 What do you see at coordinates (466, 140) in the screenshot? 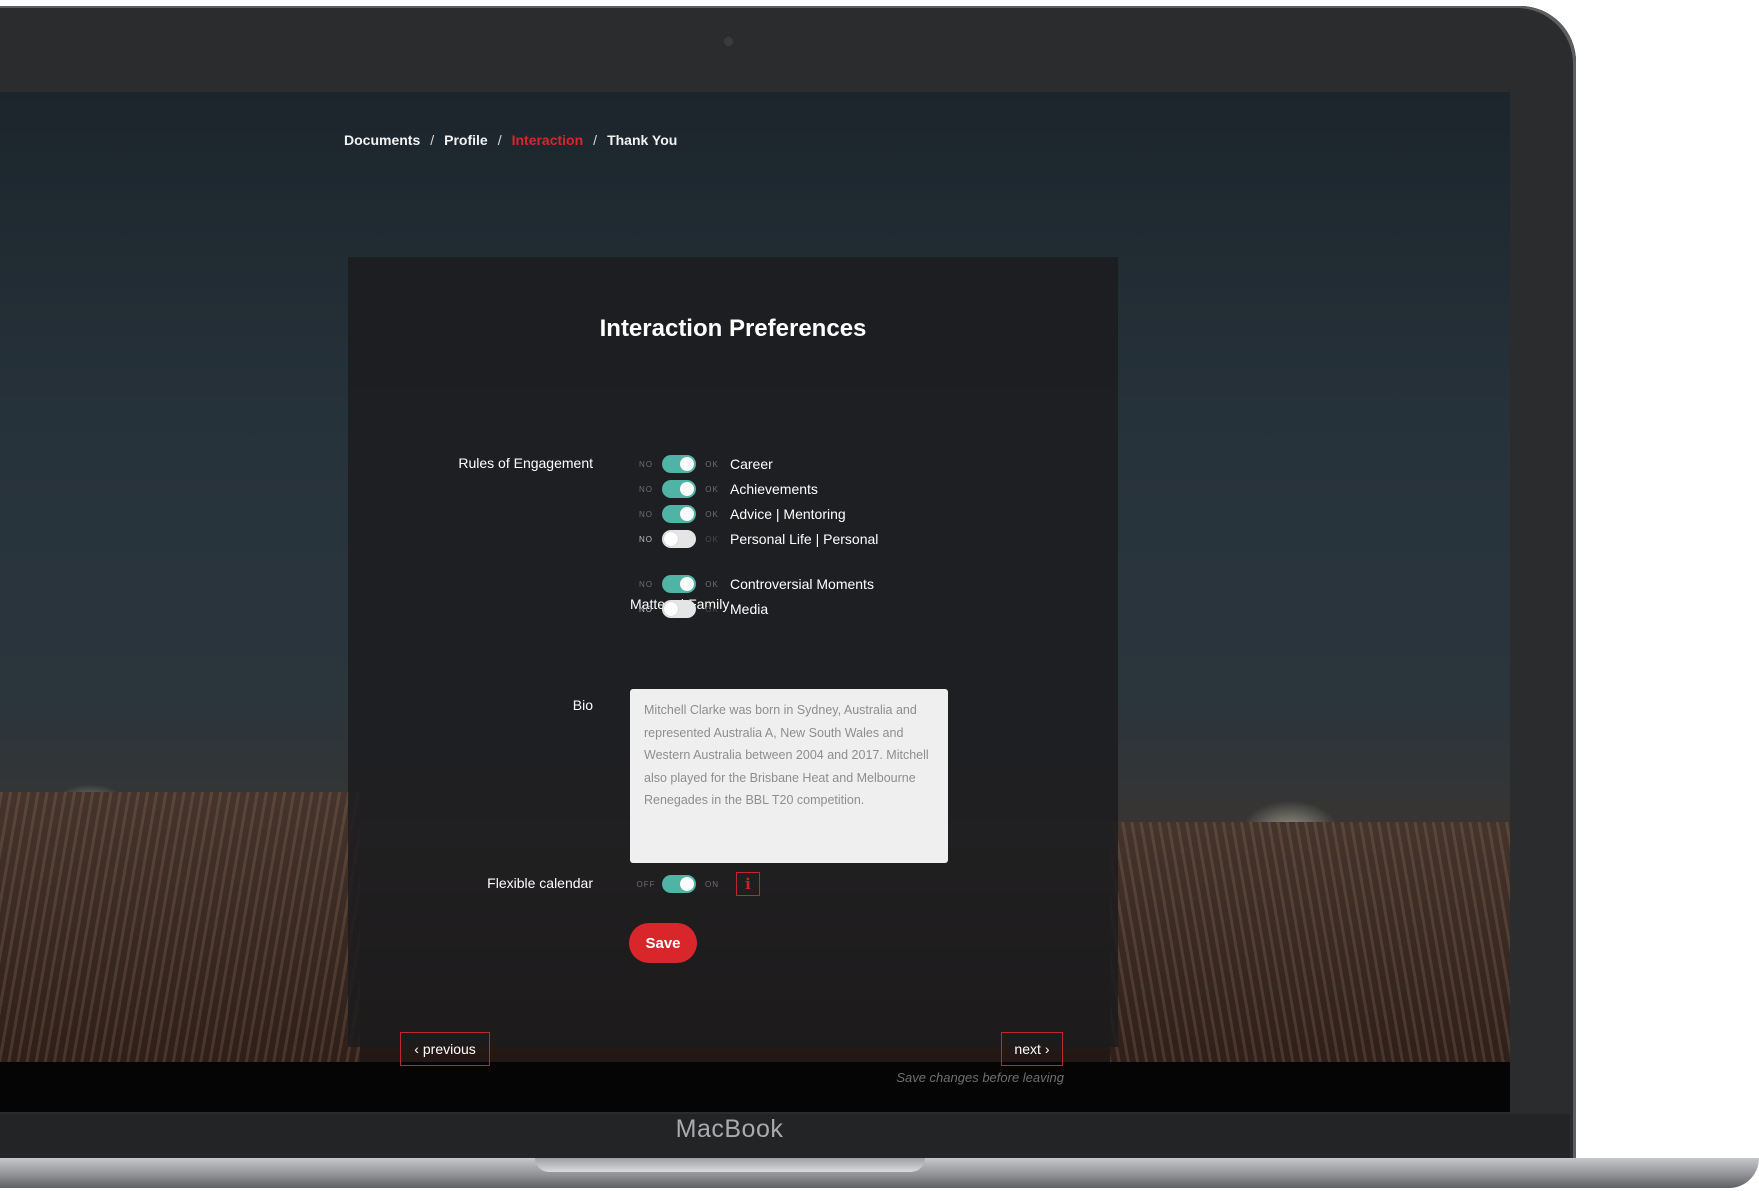
I see `breadcrumb-profile: Profile` at bounding box center [466, 140].